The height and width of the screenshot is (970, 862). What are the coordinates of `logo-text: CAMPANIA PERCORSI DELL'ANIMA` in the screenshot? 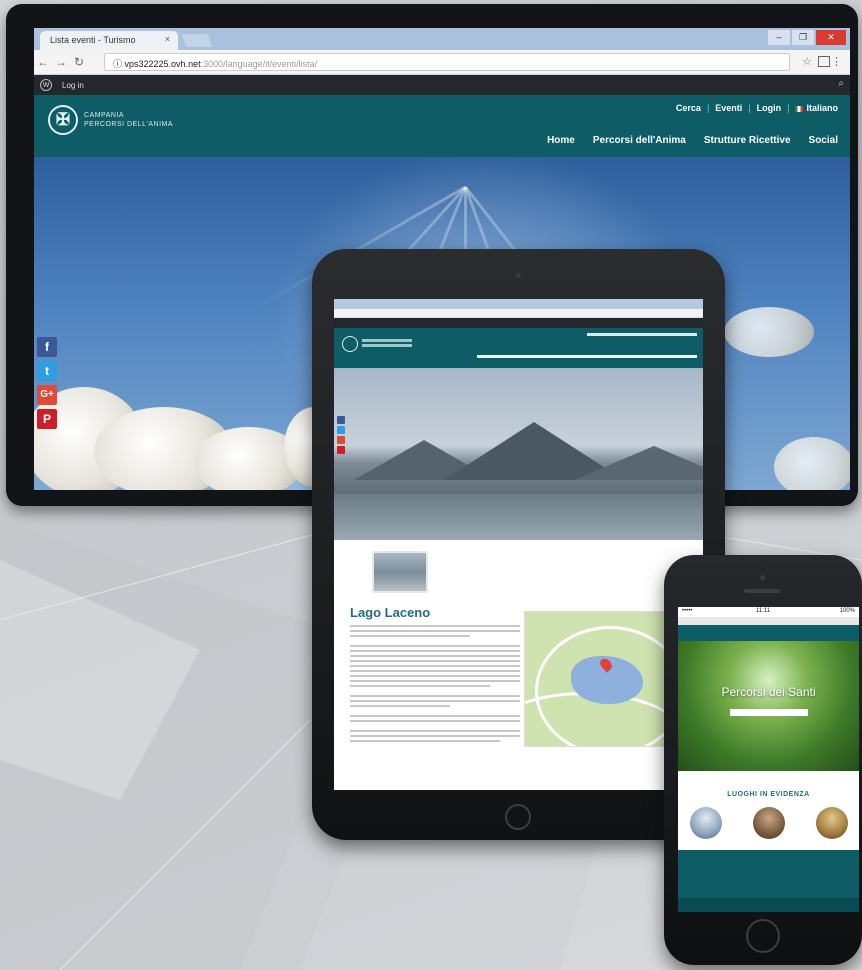 It's located at (128, 120).